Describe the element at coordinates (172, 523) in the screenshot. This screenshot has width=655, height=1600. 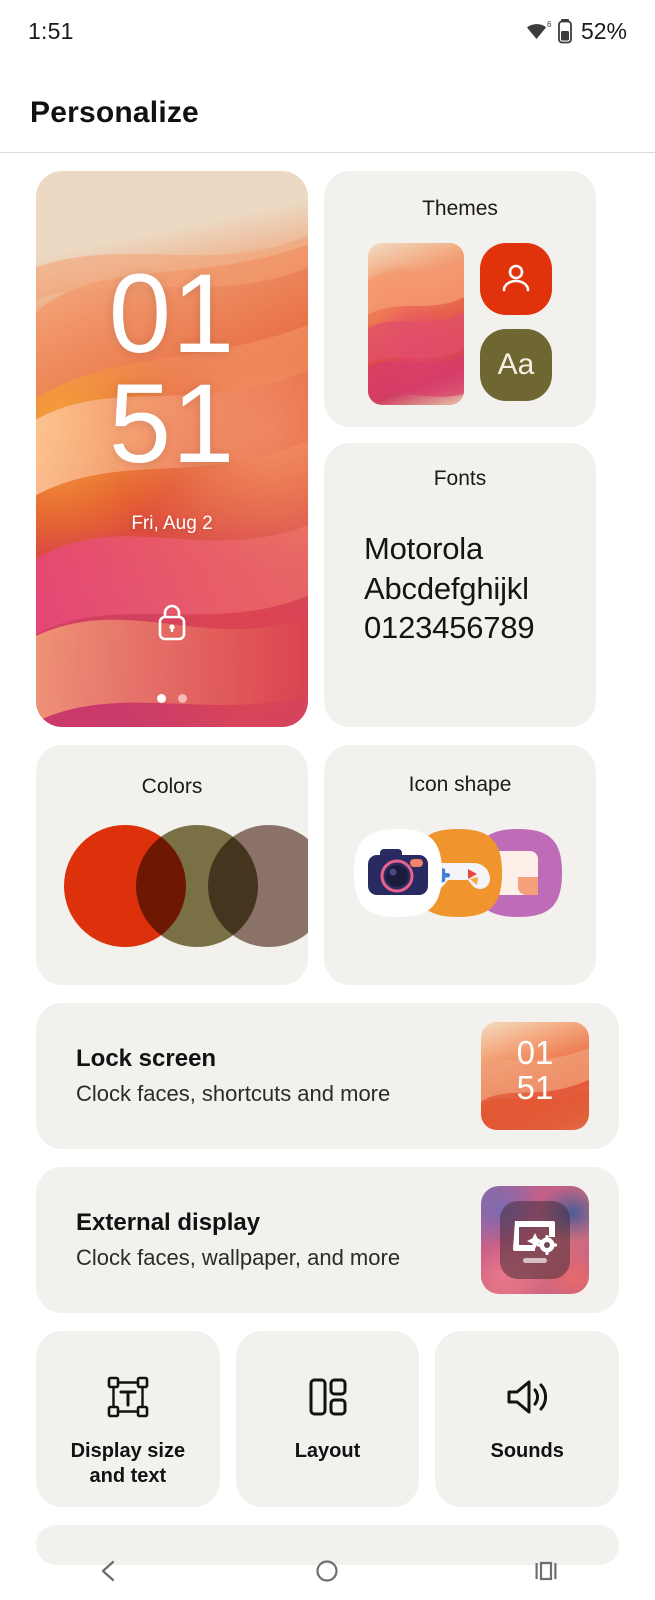
I see `wallpaper-date: Fri, Aug 2` at that location.